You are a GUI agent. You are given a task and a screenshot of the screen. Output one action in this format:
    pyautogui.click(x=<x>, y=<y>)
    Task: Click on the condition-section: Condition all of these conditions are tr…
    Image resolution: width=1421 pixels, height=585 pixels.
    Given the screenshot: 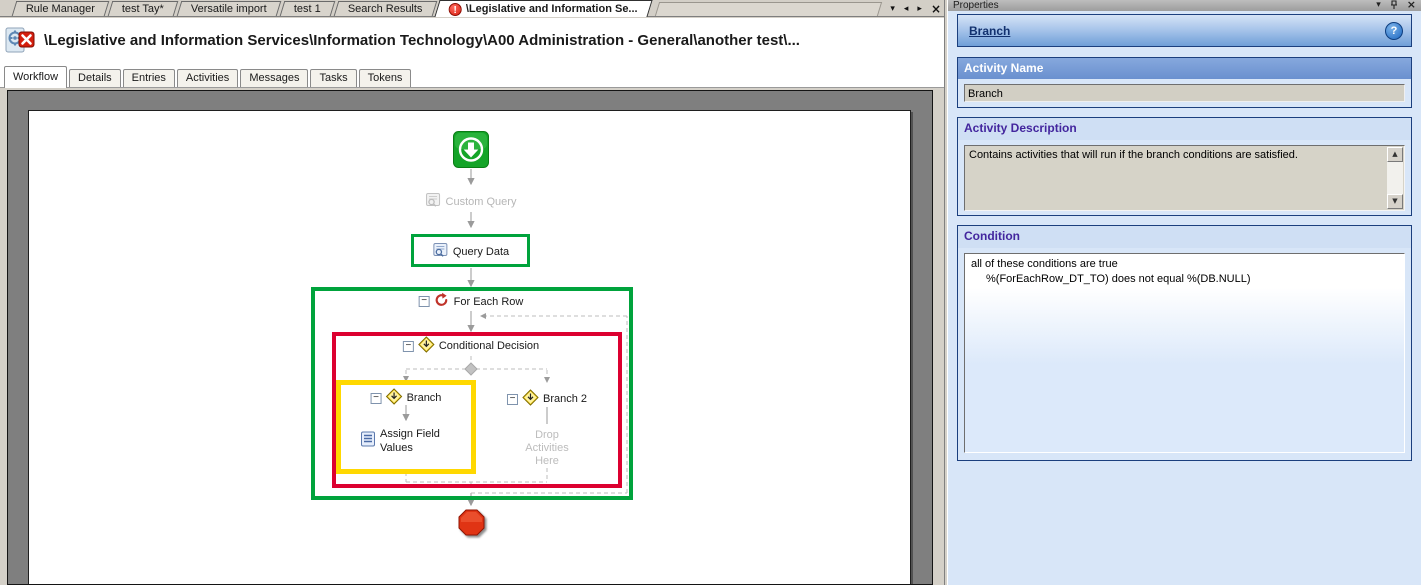 What is the action you would take?
    pyautogui.click(x=1184, y=343)
    